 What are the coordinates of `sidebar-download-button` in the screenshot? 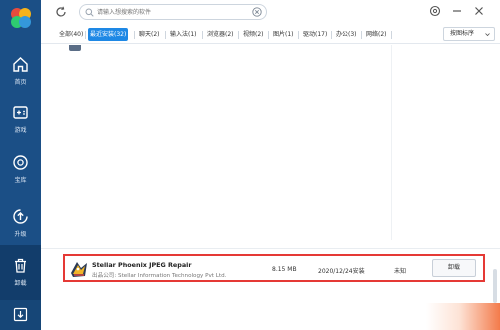 It's located at (20, 315).